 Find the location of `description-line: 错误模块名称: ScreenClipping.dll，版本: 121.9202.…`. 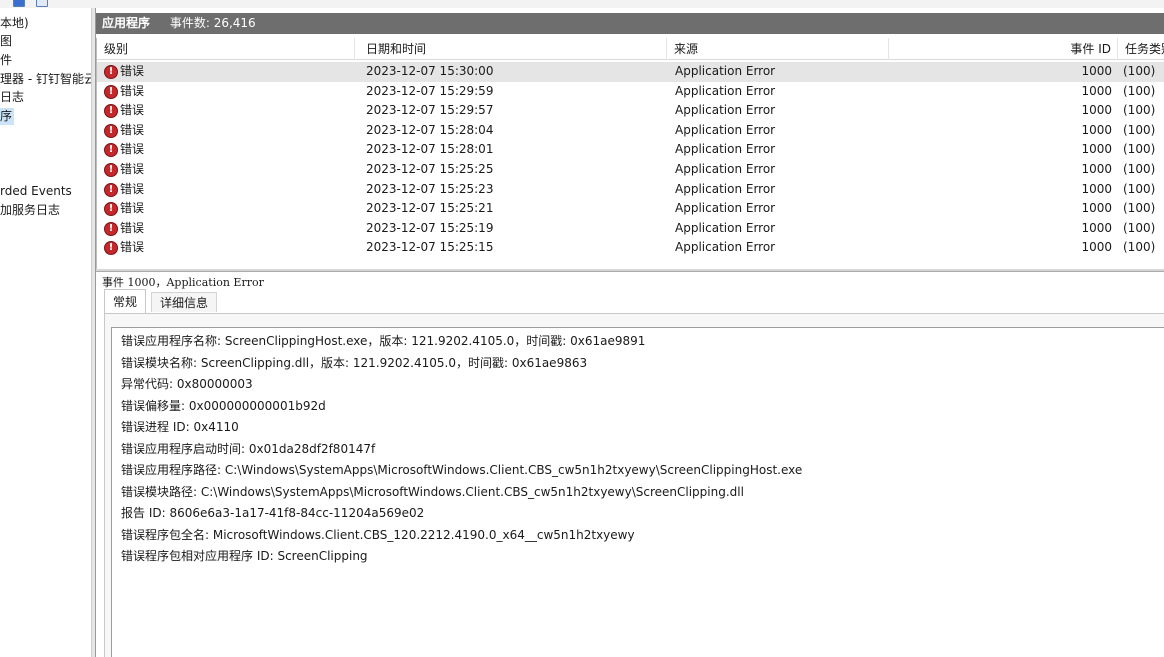

description-line: 错误模块名称: ScreenClipping.dll，版本: 121.9202.… is located at coordinates (354, 362).